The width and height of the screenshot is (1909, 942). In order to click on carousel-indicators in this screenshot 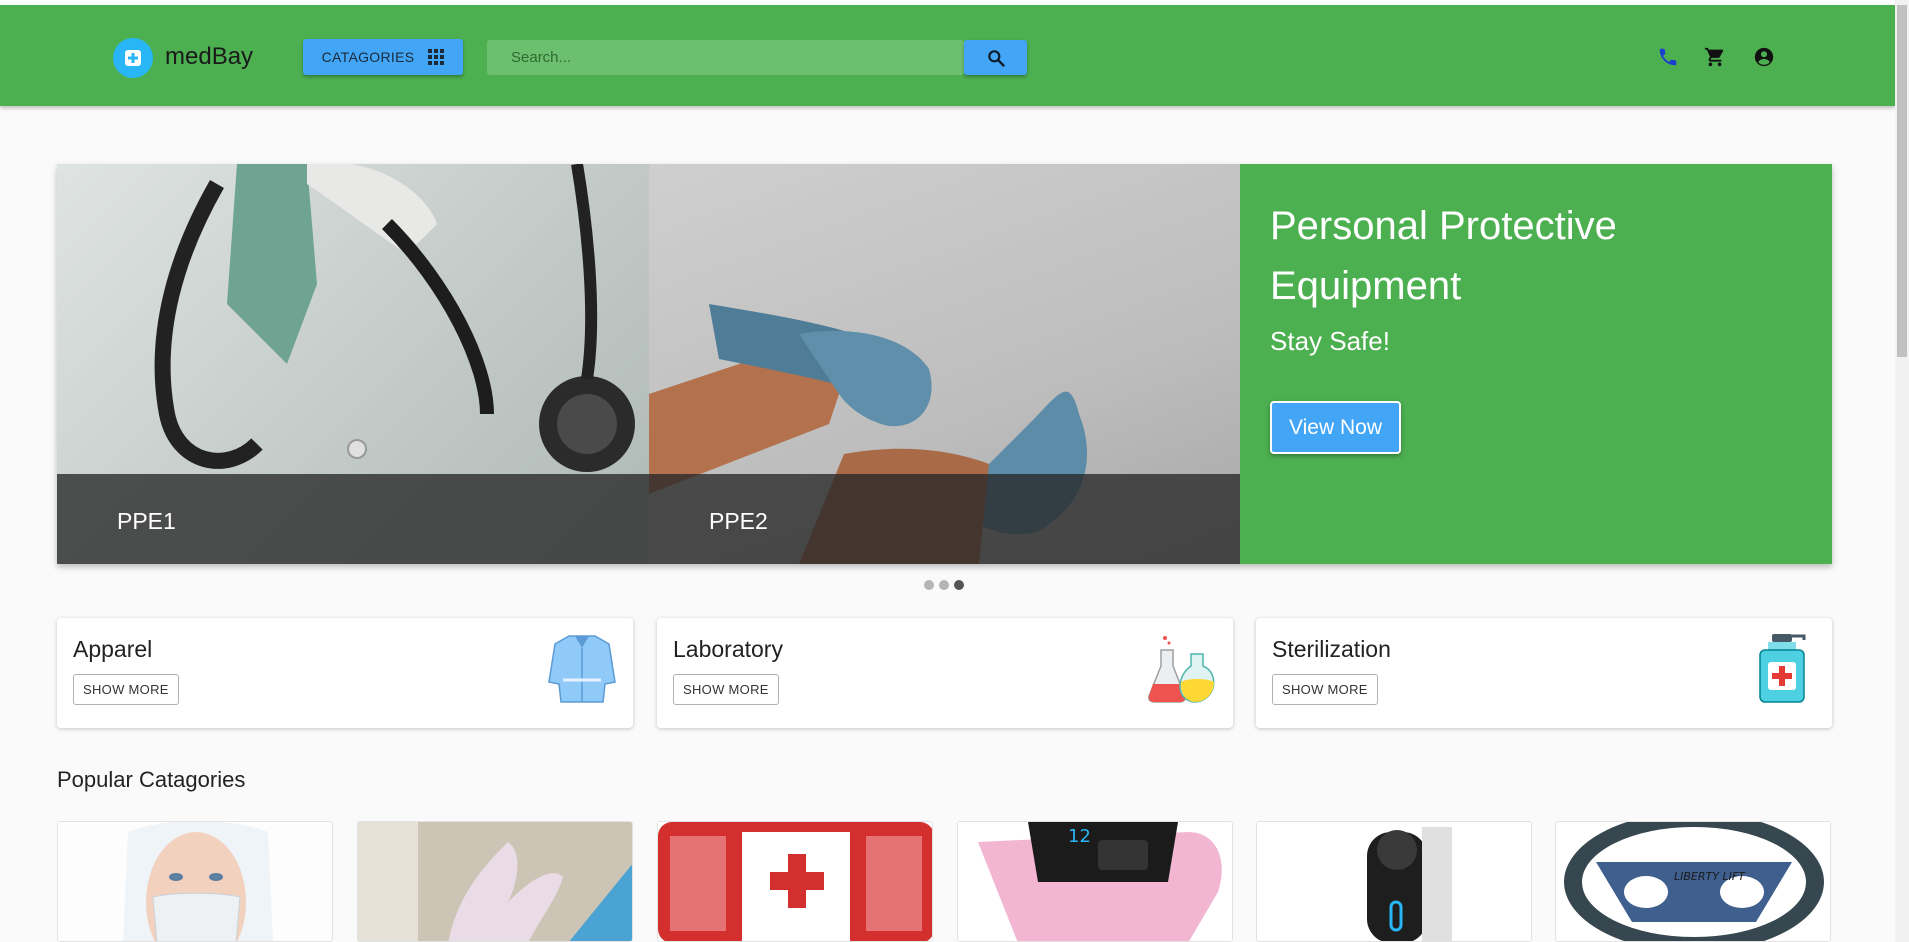, I will do `click(944, 585)`.